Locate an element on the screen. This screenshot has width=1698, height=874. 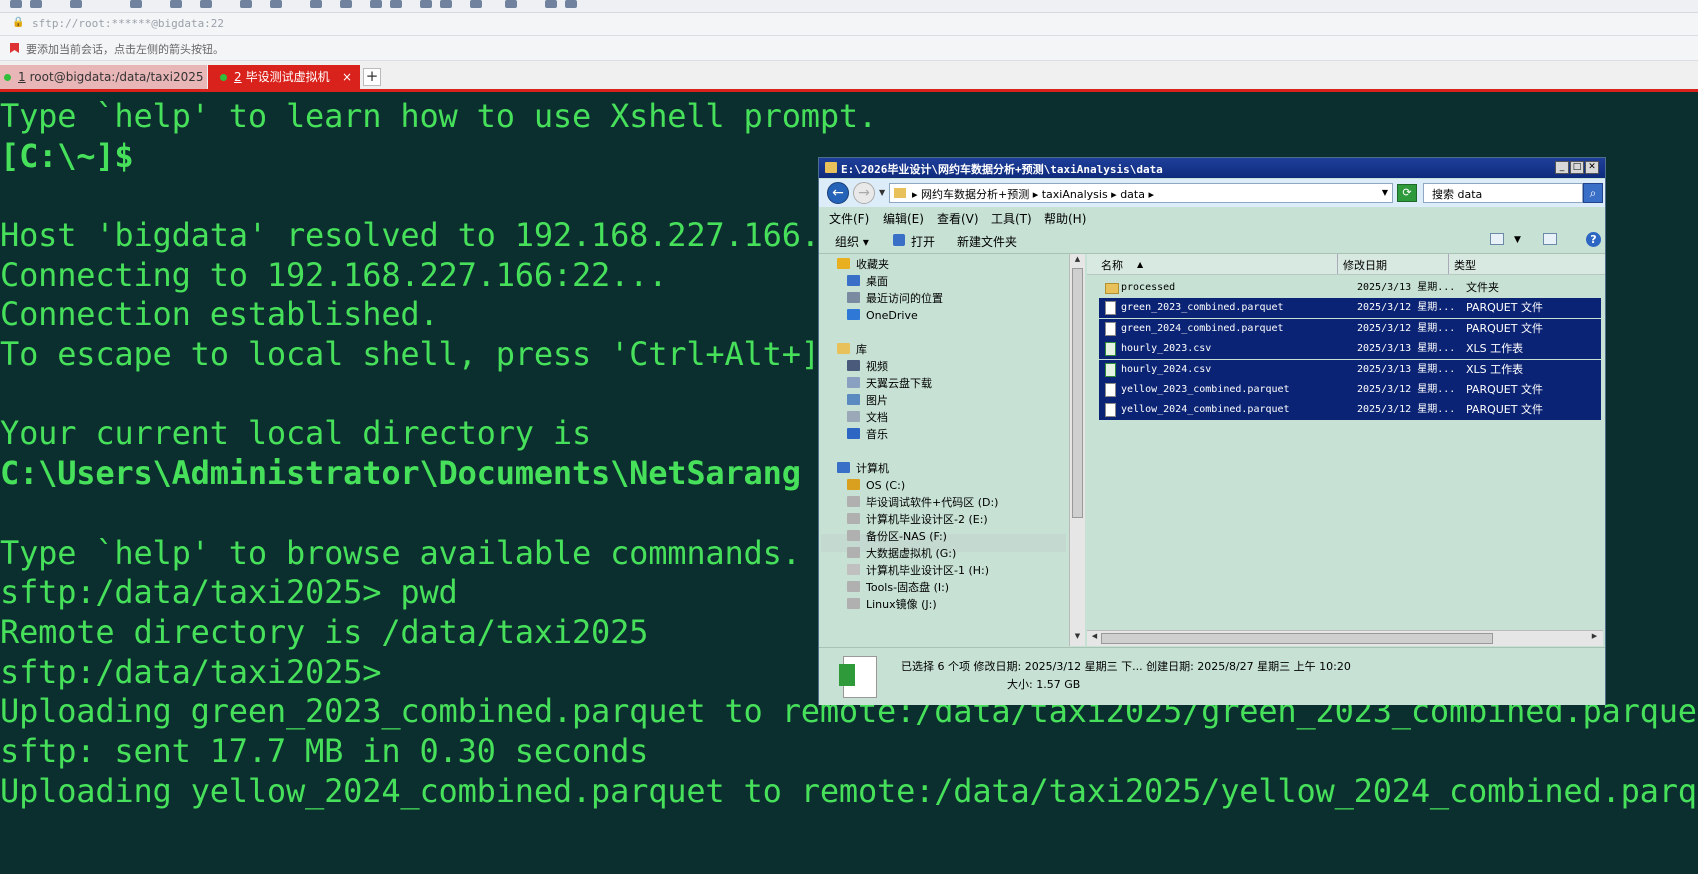
tab-close-icon: × is located at coordinates (347, 77).